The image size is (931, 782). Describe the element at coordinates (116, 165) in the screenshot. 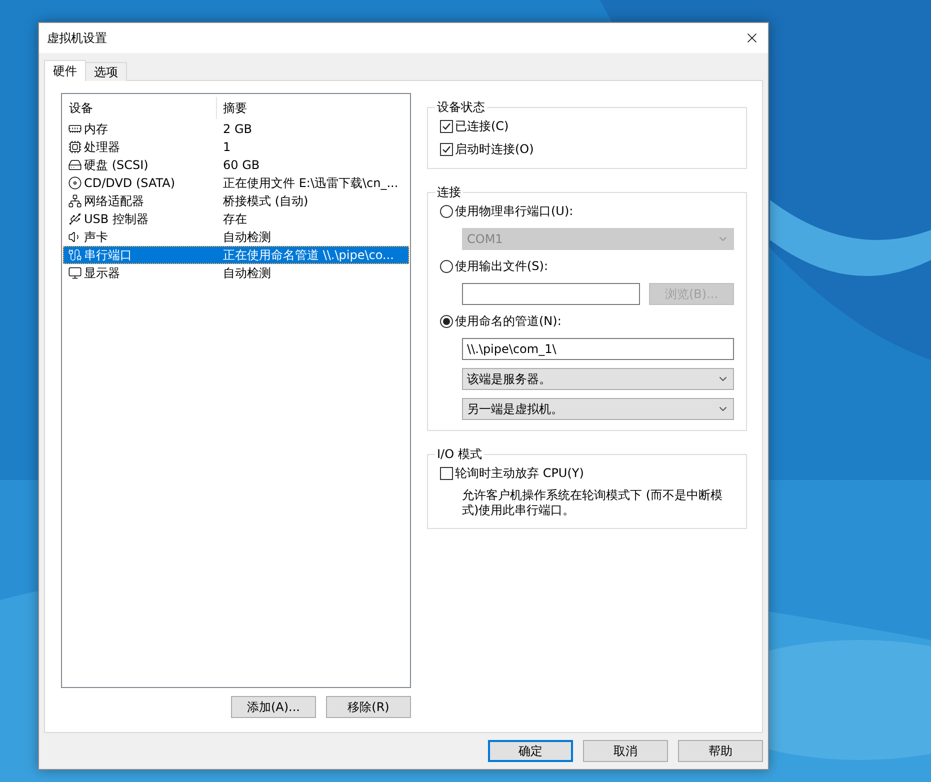

I see `device-name: 硬盘 (SCSI)` at that location.